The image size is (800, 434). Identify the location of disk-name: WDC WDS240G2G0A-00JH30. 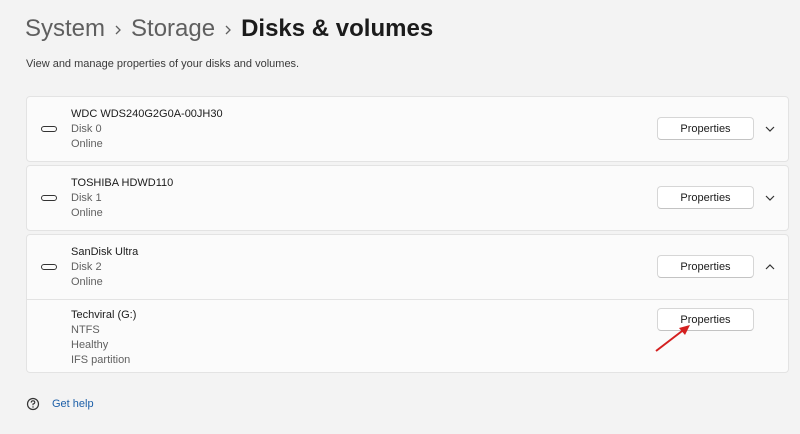
(147, 114).